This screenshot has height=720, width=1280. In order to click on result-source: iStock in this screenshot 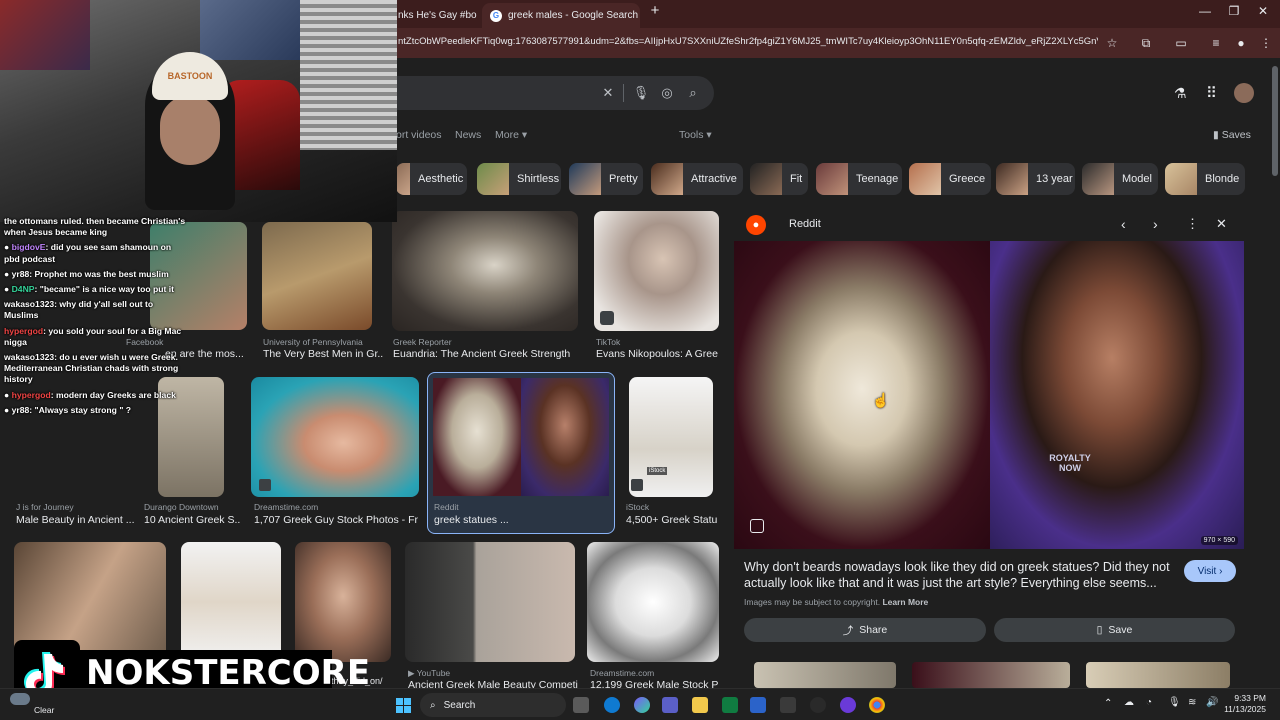, I will do `click(671, 507)`.